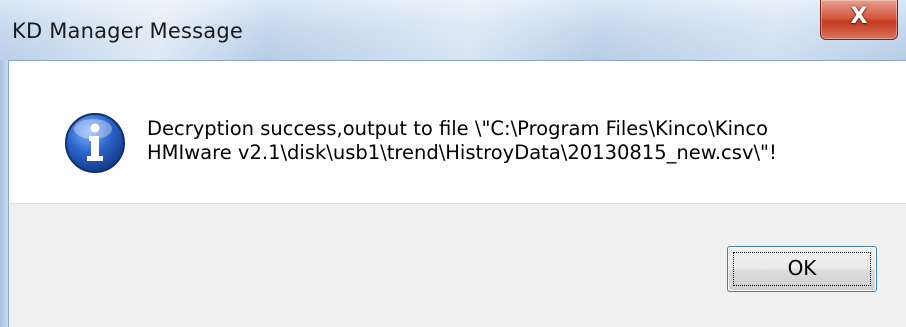 The width and height of the screenshot is (906, 327). What do you see at coordinates (95, 143) in the screenshot?
I see `information-icon` at bounding box center [95, 143].